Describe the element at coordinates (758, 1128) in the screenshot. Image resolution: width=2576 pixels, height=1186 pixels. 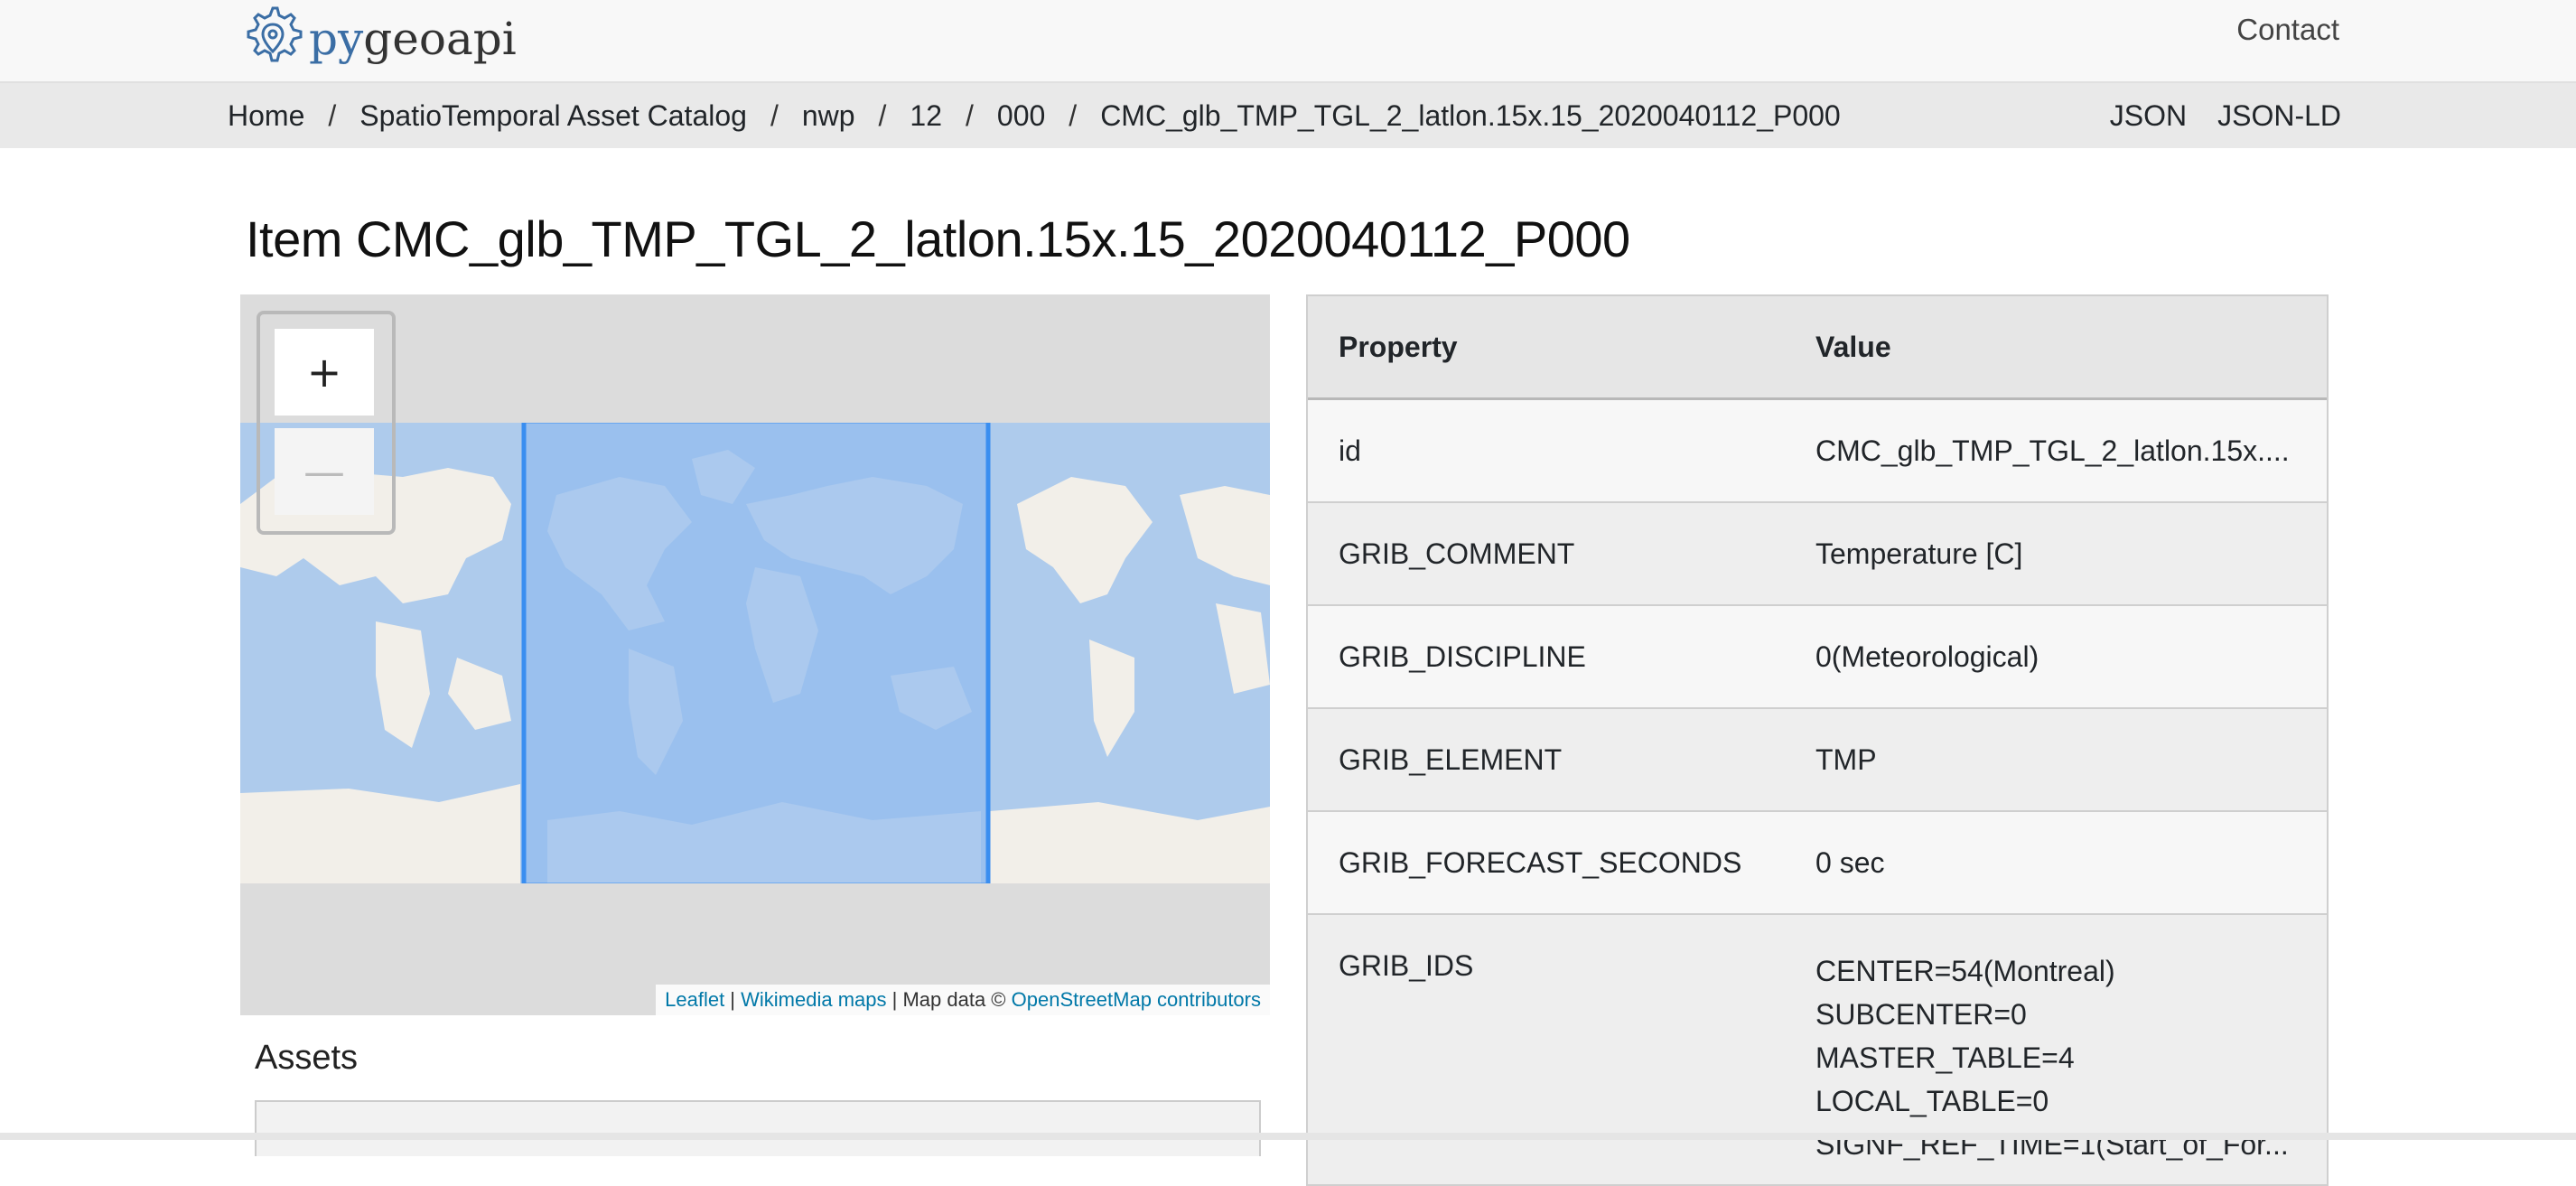
I see `assets-panel` at that location.